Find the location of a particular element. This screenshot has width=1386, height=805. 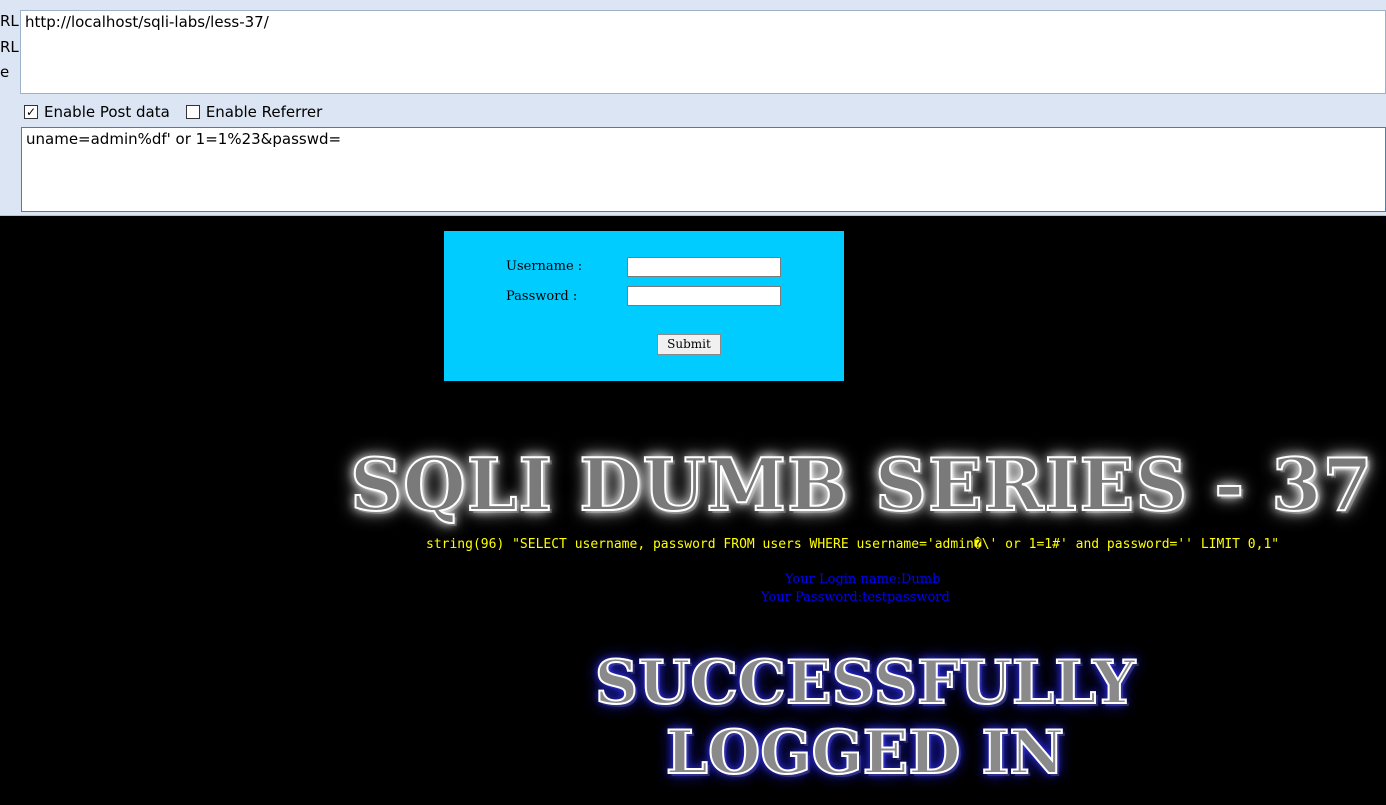

success-line-2: LOGGED IN is located at coordinates (865, 753).